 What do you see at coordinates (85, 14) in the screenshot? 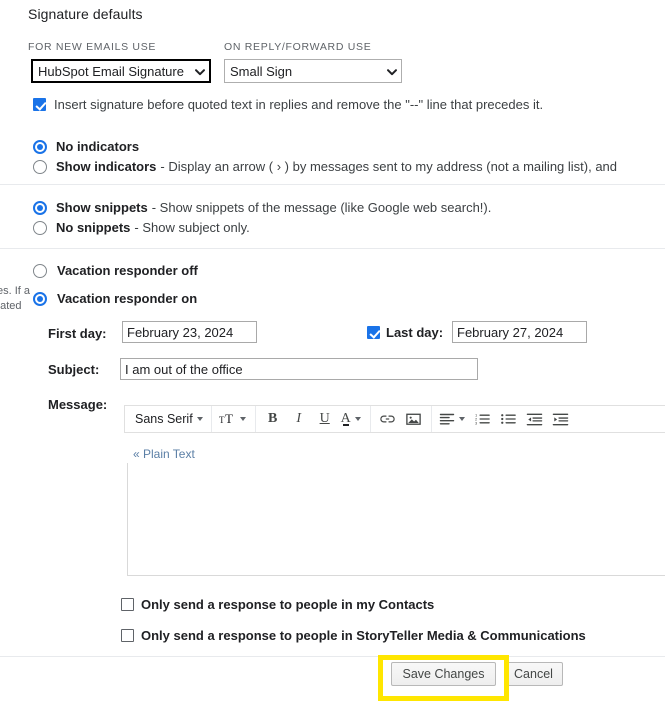
I see `page-title: Signature defaults` at bounding box center [85, 14].